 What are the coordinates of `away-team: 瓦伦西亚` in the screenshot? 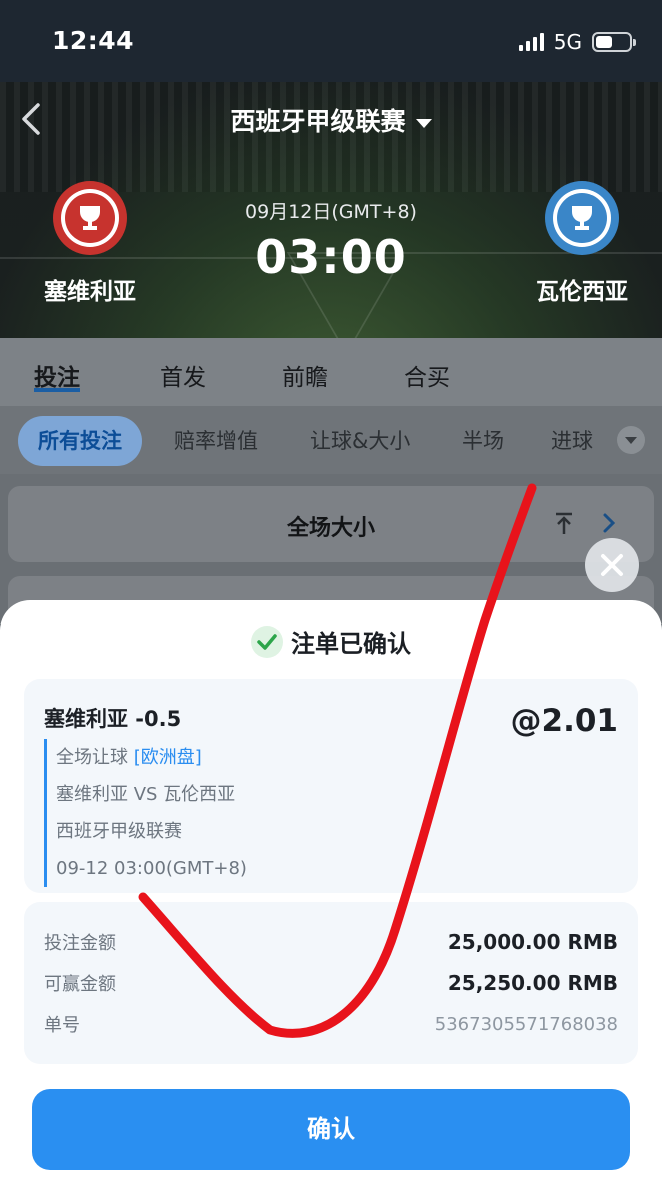 It's located at (582, 243).